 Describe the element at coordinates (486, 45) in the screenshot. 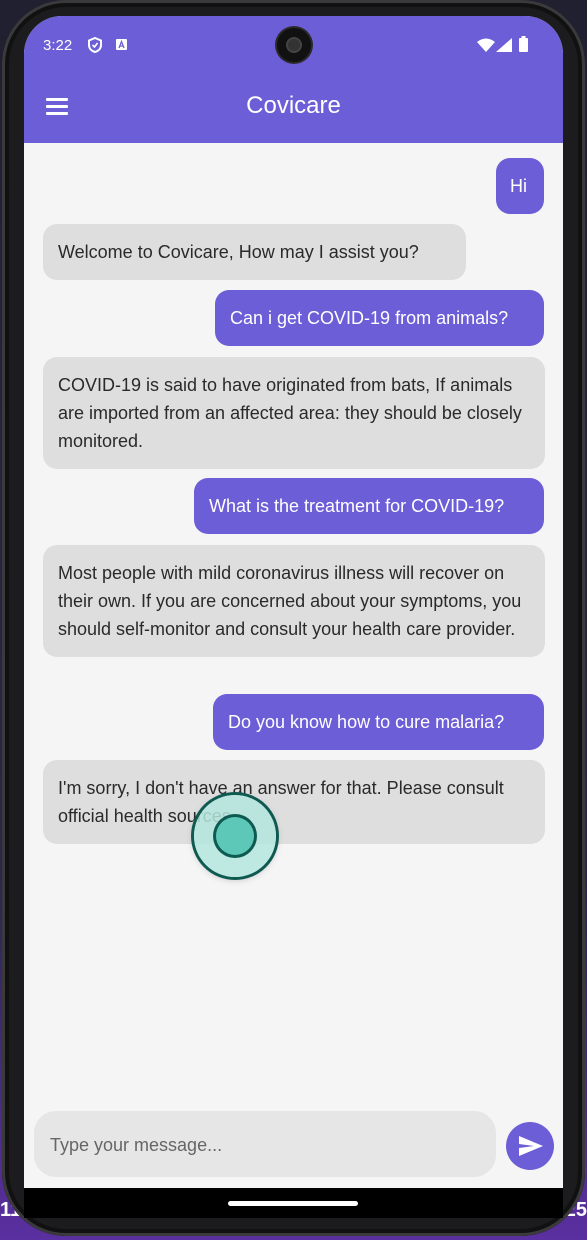

I see `wifi-icon` at that location.